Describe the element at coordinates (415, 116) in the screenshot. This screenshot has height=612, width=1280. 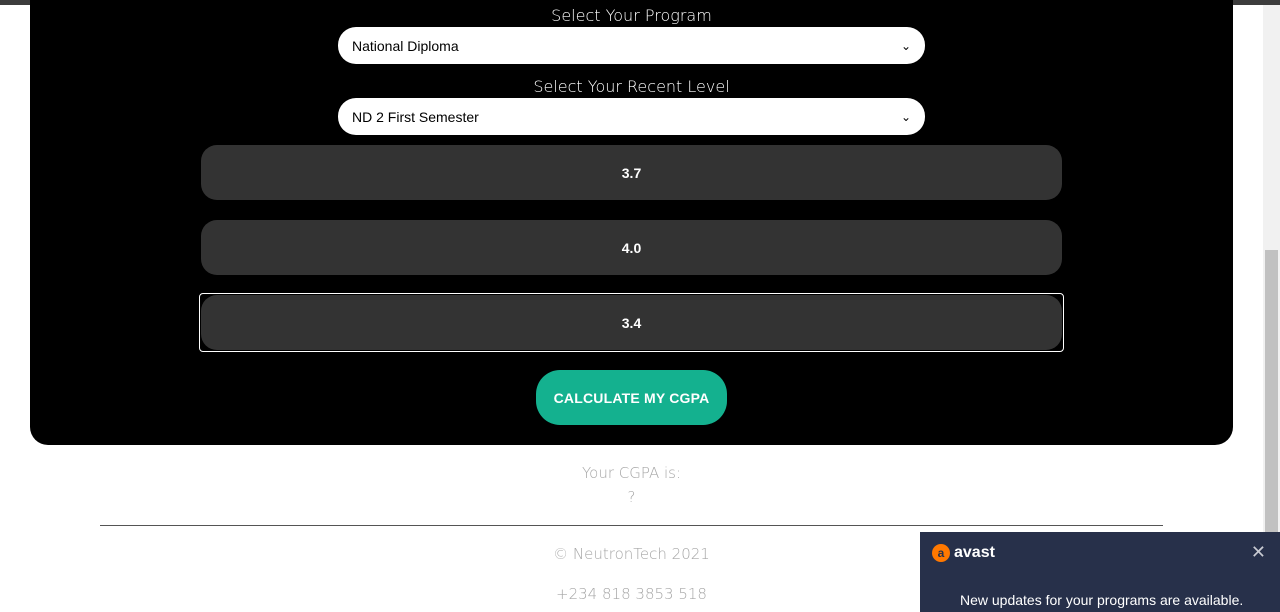
I see `level-selected-value: ND 2 First Semester` at that location.